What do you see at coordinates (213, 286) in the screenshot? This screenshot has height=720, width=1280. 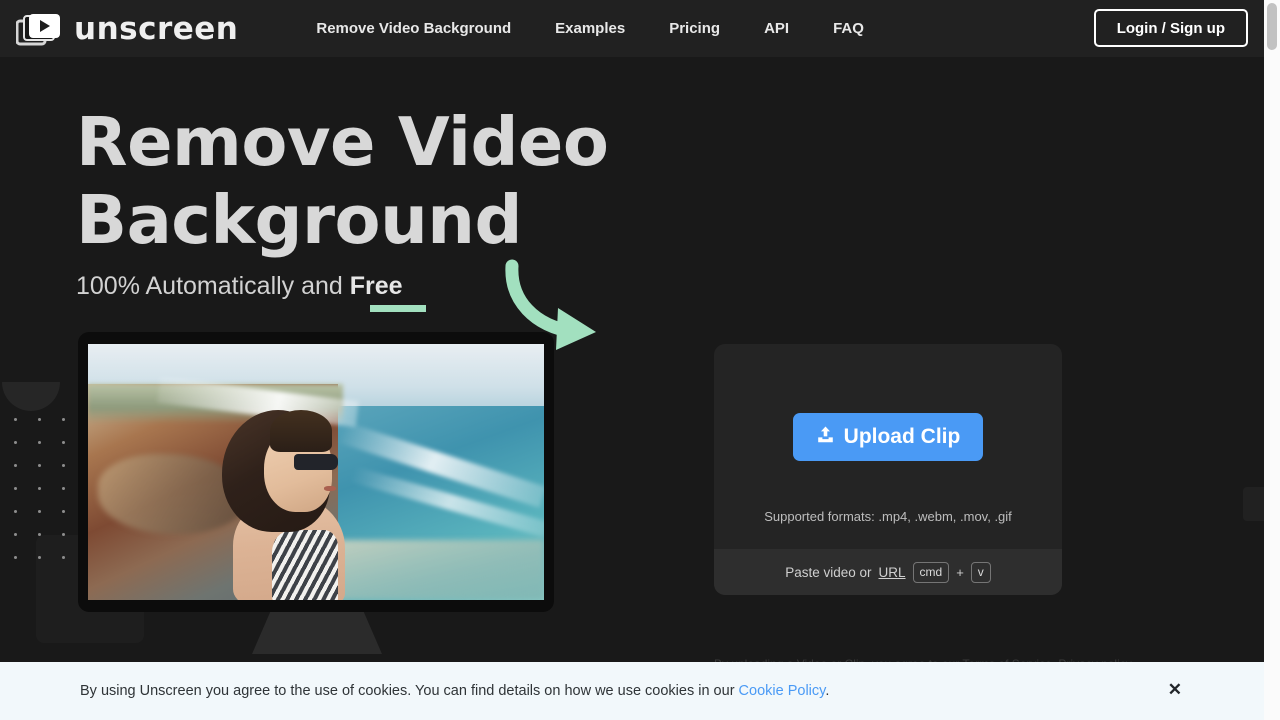 I see `hero-subtitle-prefix: 100% Automatically and` at bounding box center [213, 286].